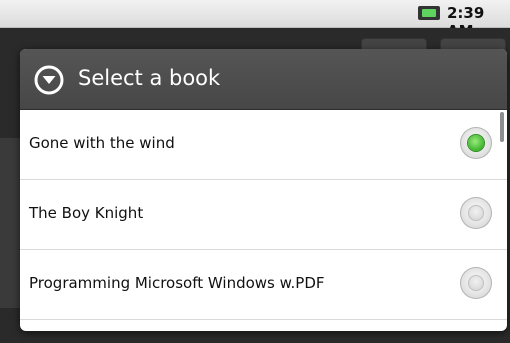 The image size is (510, 343). What do you see at coordinates (502, 127) in the screenshot?
I see `scrollbar` at bounding box center [502, 127].